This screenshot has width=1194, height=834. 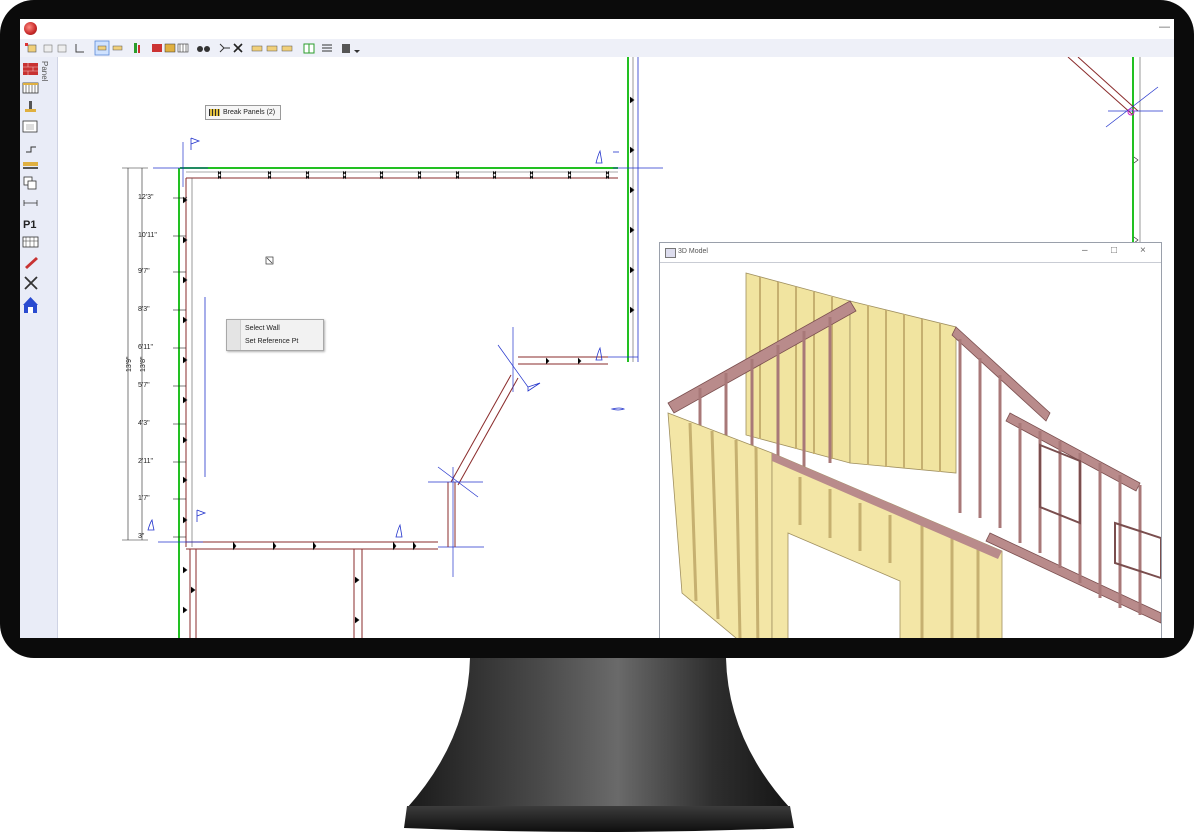 What do you see at coordinates (257, 48) in the screenshot?
I see `panel-a-icon` at bounding box center [257, 48].